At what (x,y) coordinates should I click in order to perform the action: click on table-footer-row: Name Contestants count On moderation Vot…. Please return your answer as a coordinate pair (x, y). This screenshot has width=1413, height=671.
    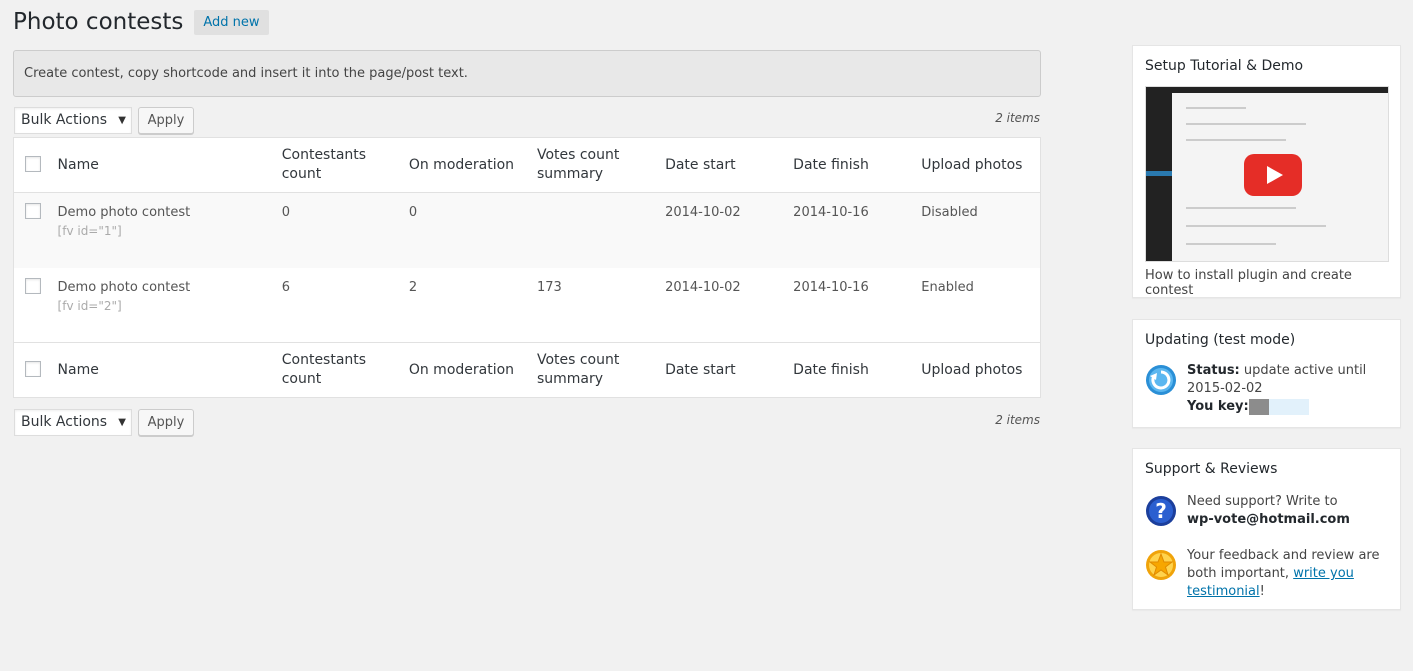
    Looking at the image, I should click on (527, 370).